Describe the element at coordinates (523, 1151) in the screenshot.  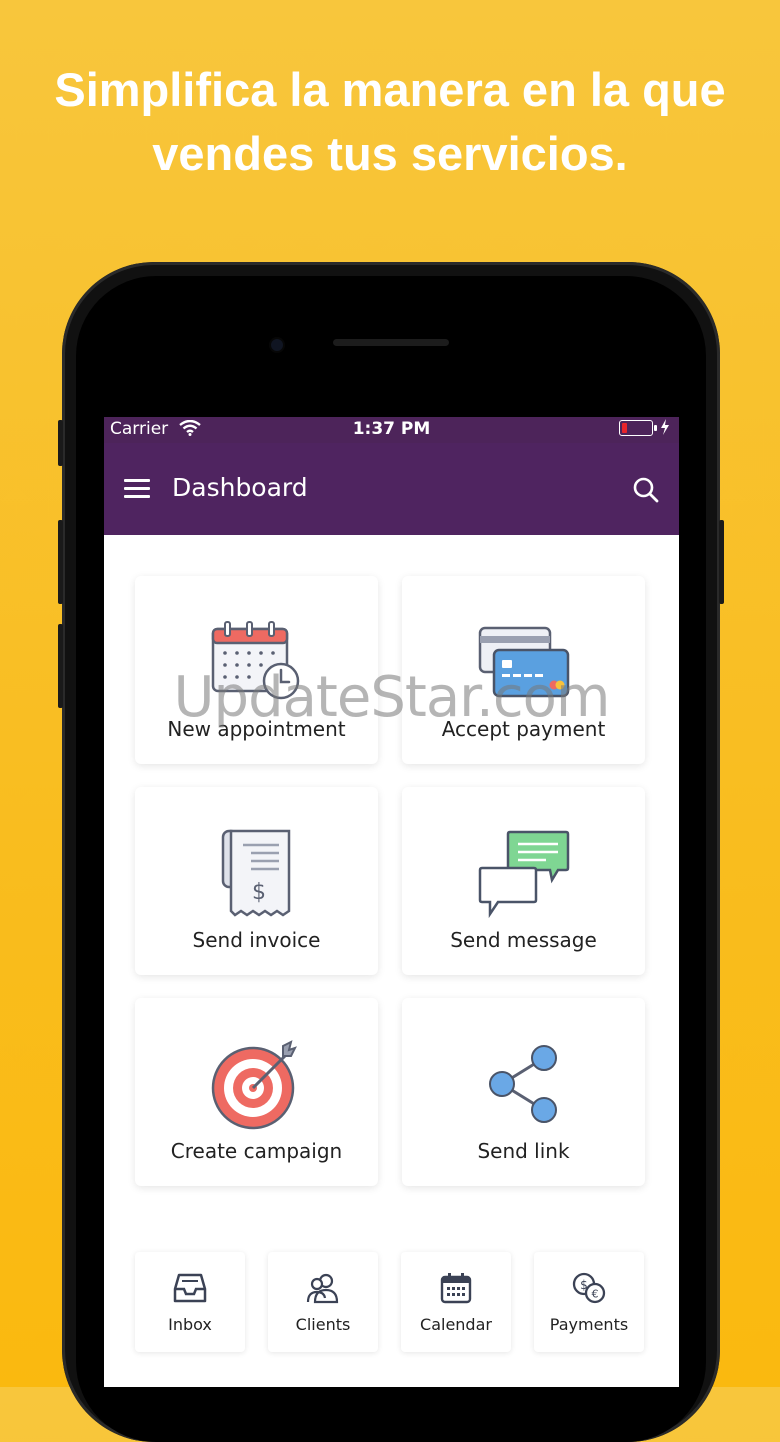
I see `tile-label: Send link` at that location.